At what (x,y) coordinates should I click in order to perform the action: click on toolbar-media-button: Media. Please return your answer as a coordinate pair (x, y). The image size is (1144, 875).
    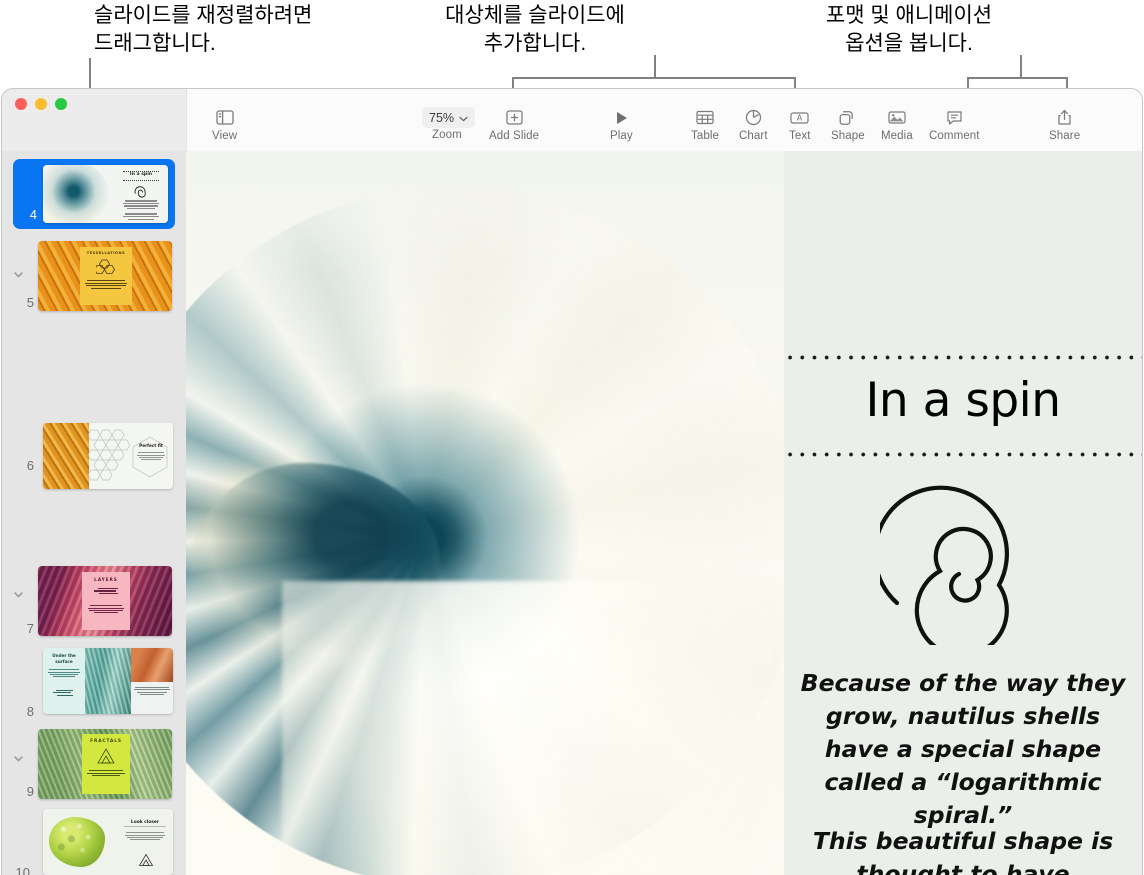
    Looking at the image, I should click on (897, 125).